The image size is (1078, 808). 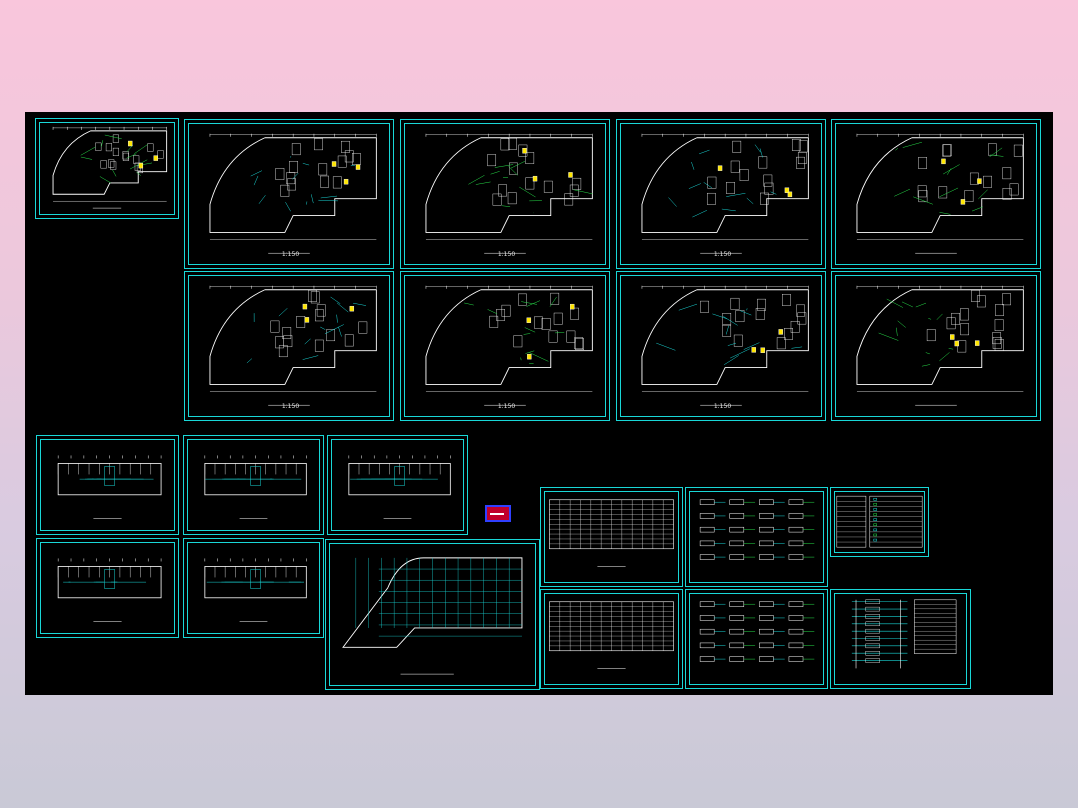 I want to click on legend-drawing, so click(x=879, y=521).